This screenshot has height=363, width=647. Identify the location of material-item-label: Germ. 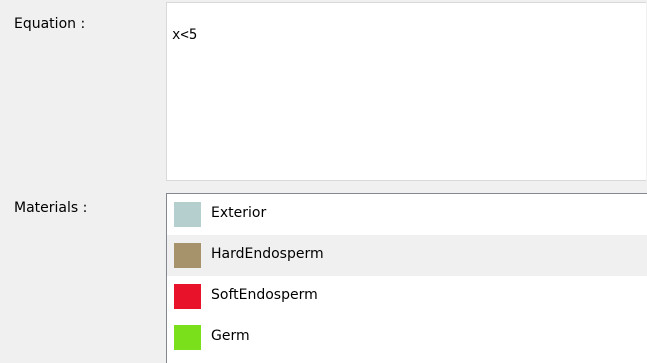
(230, 336).